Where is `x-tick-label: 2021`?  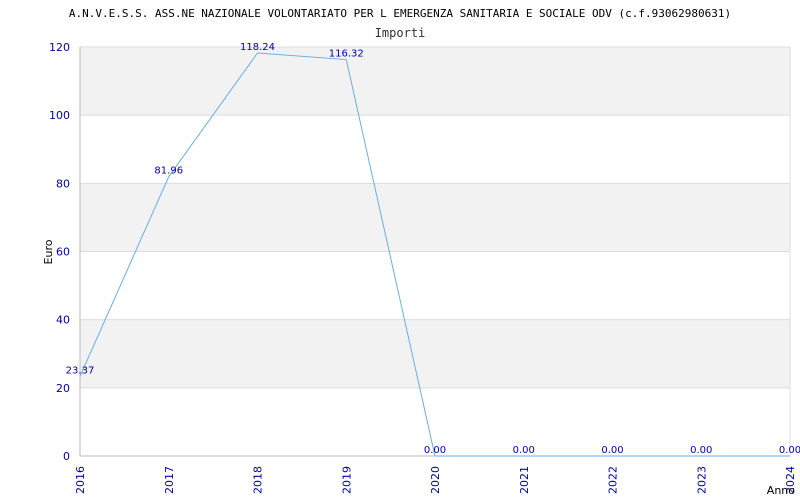
x-tick-label: 2021 is located at coordinates (524, 480).